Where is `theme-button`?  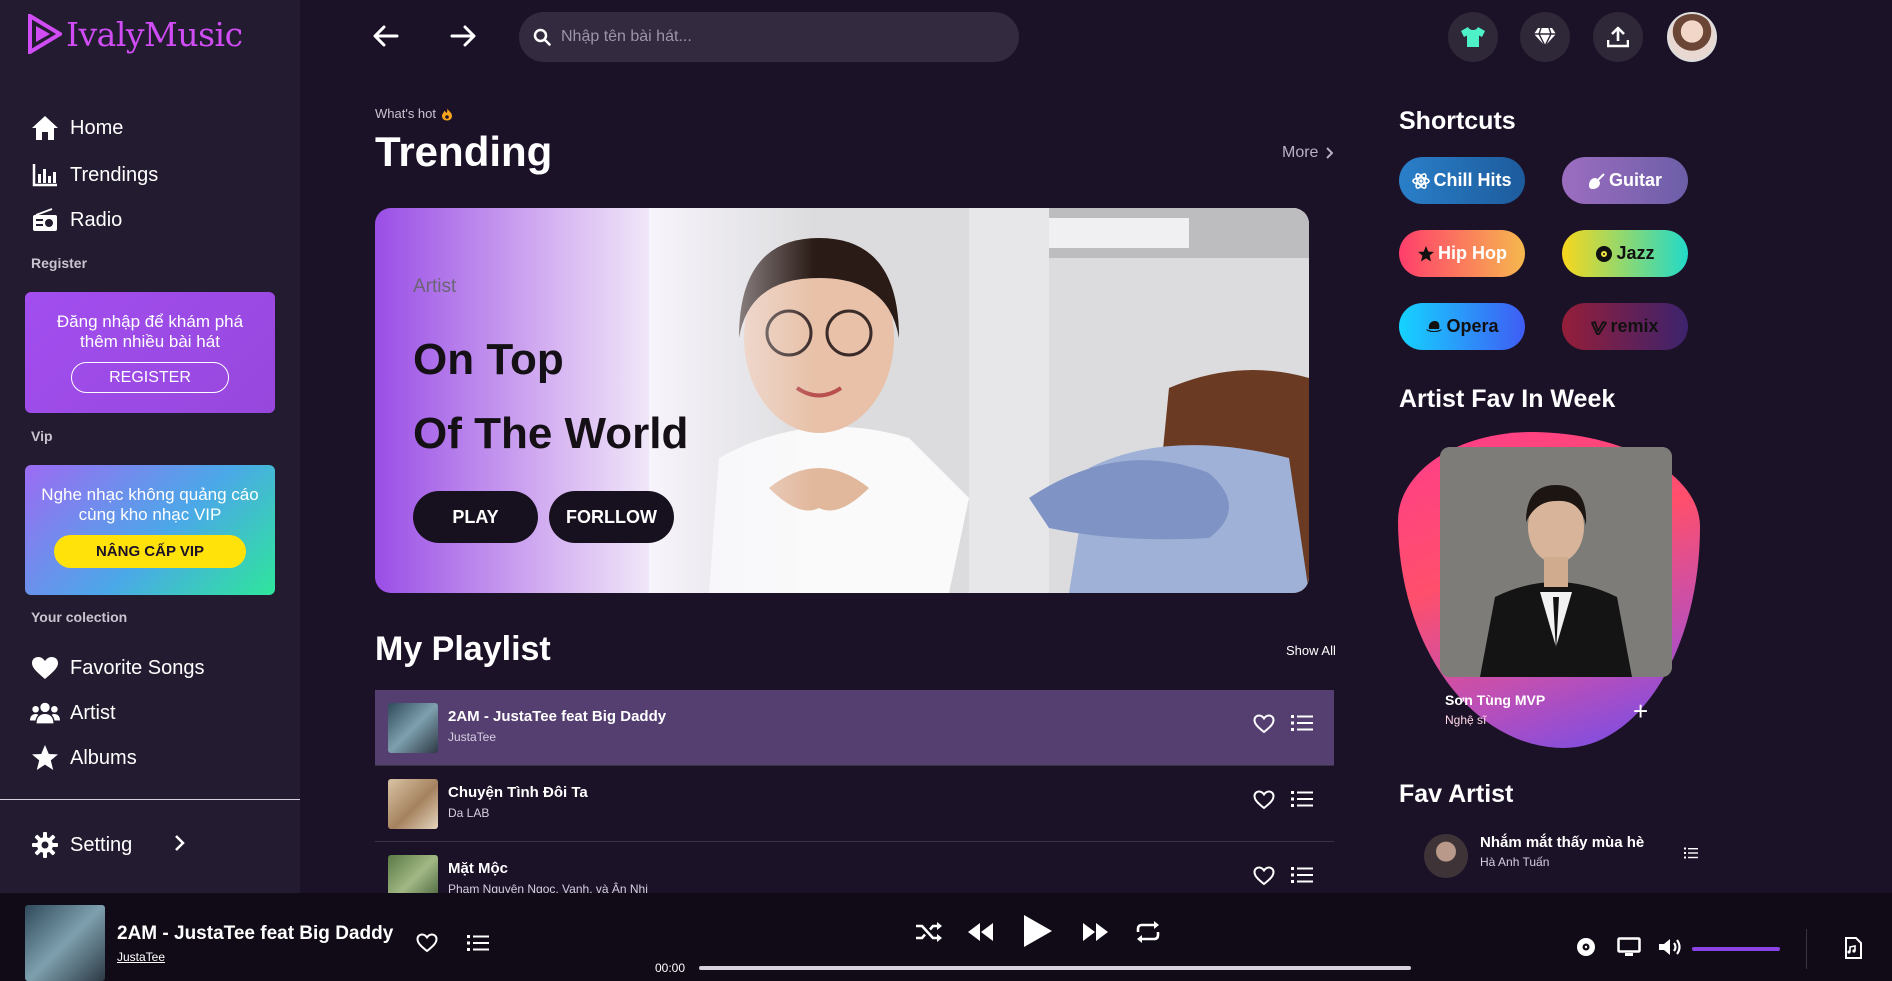
theme-button is located at coordinates (1473, 37).